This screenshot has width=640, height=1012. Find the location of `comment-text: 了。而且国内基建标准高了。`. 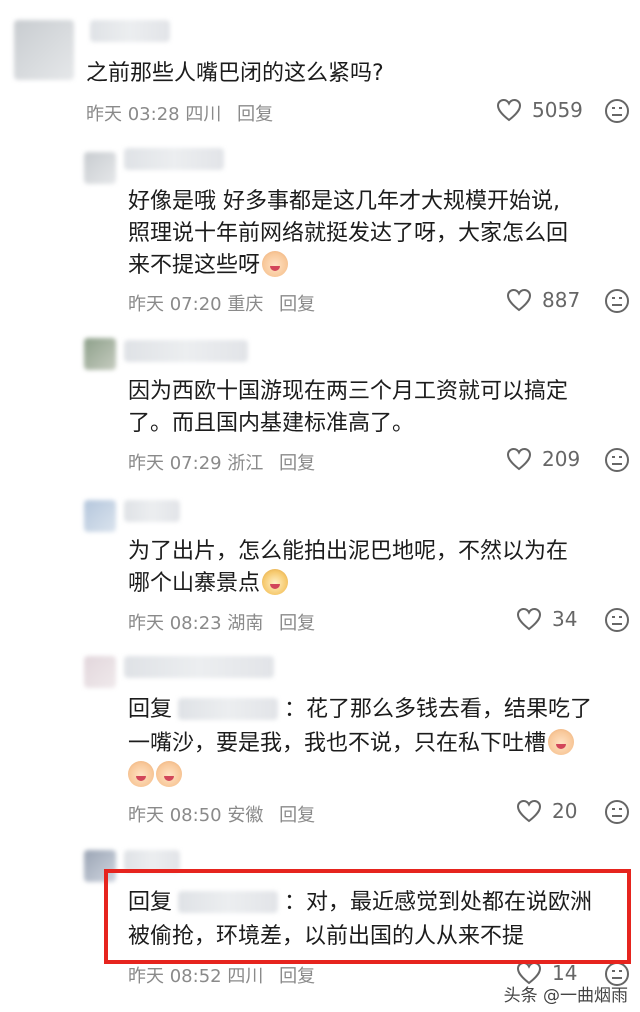

comment-text: 了。而且国内基建标准高了。 is located at coordinates (271, 423).